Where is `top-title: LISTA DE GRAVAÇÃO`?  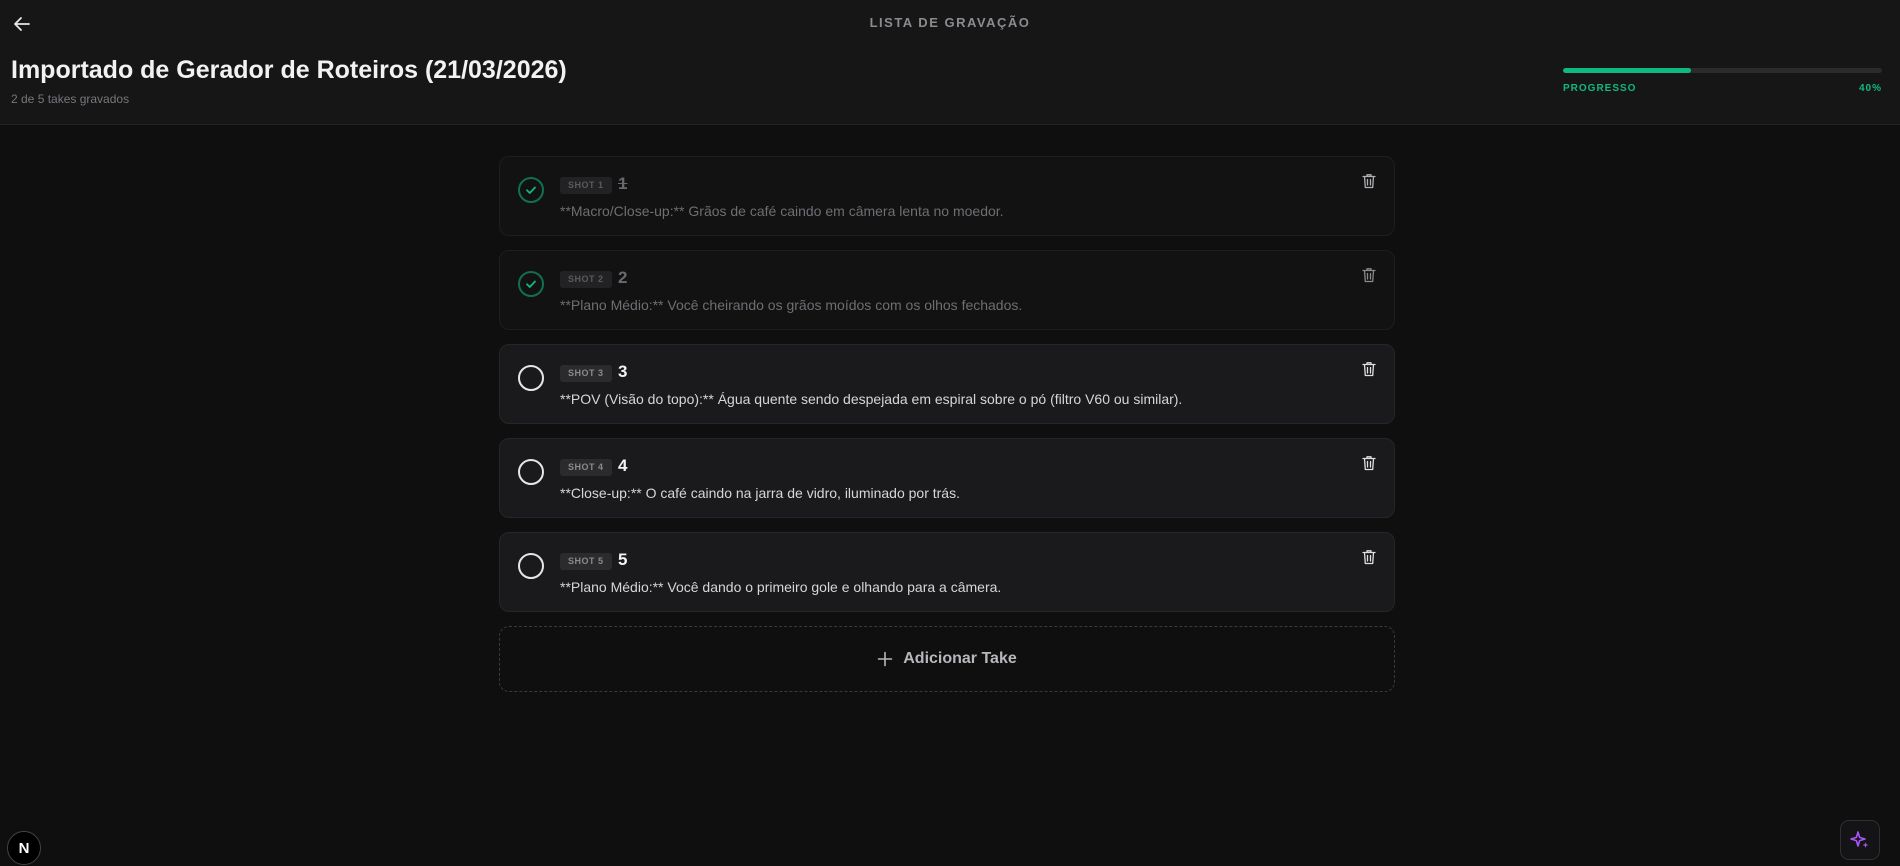
top-title: LISTA DE GRAVAÇÃO is located at coordinates (950, 22).